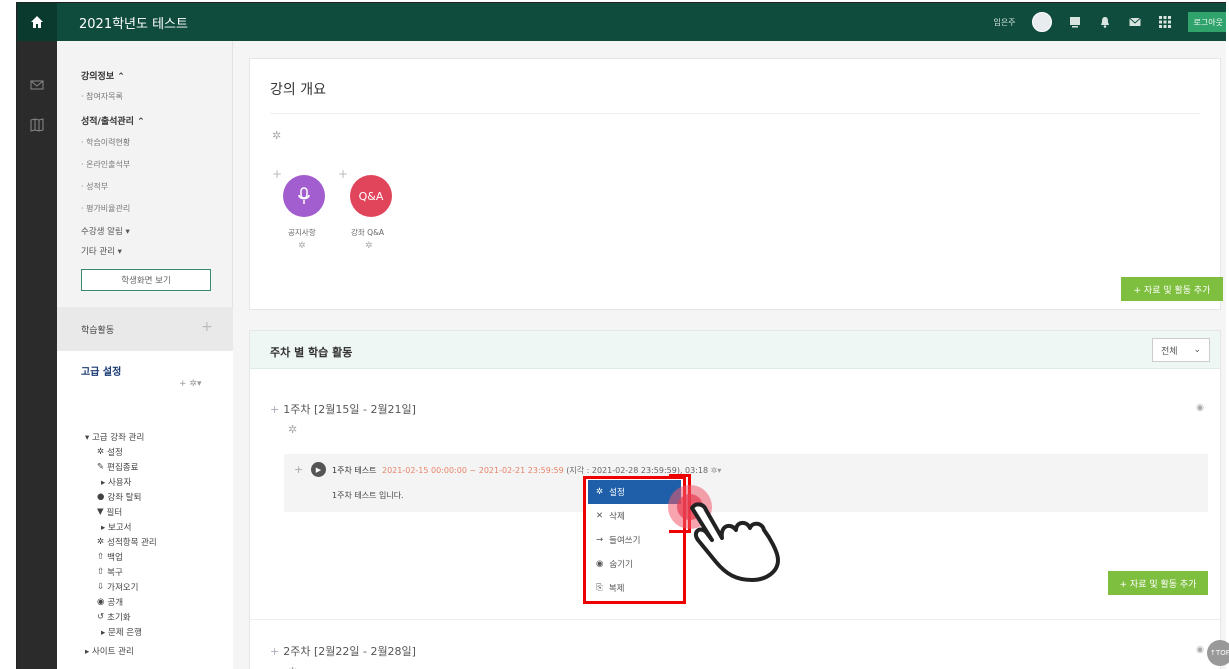 The image size is (1229, 669). Describe the element at coordinates (37, 125) in the screenshot. I see `map-icon` at that location.